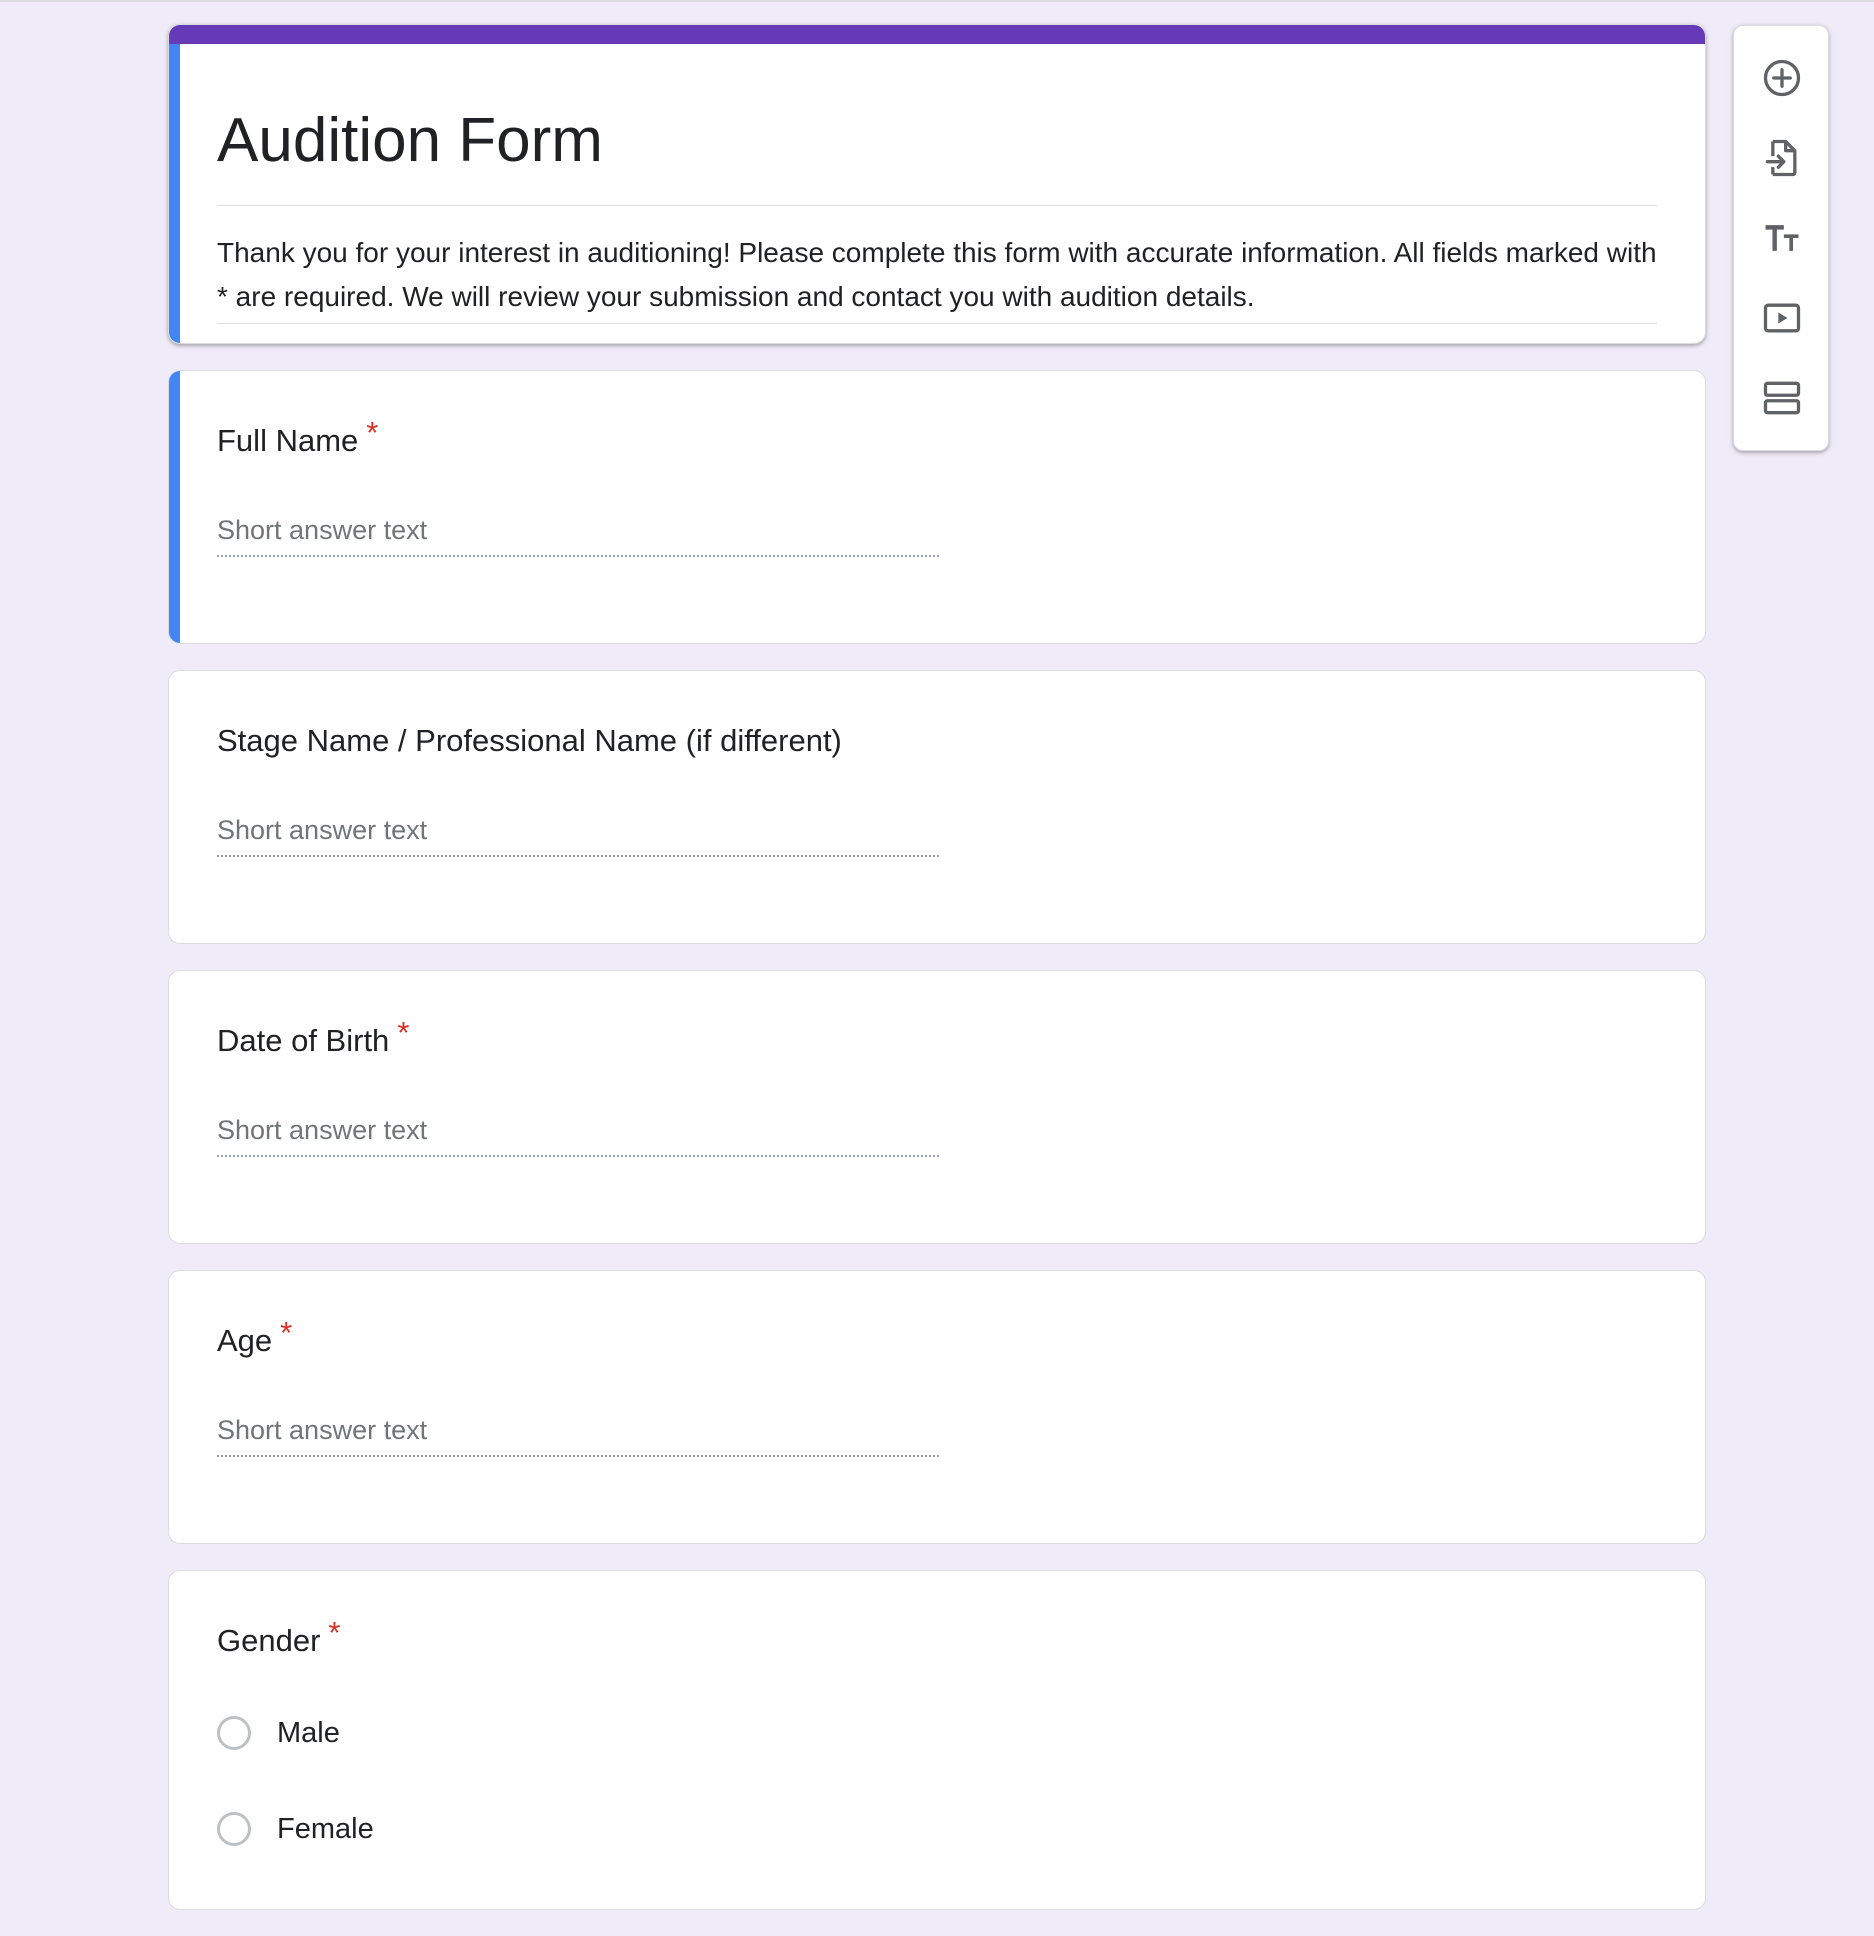 The height and width of the screenshot is (1936, 1874). Describe the element at coordinates (937, 1407) in the screenshot. I see `question-card-age: Age * Short answer text` at that location.